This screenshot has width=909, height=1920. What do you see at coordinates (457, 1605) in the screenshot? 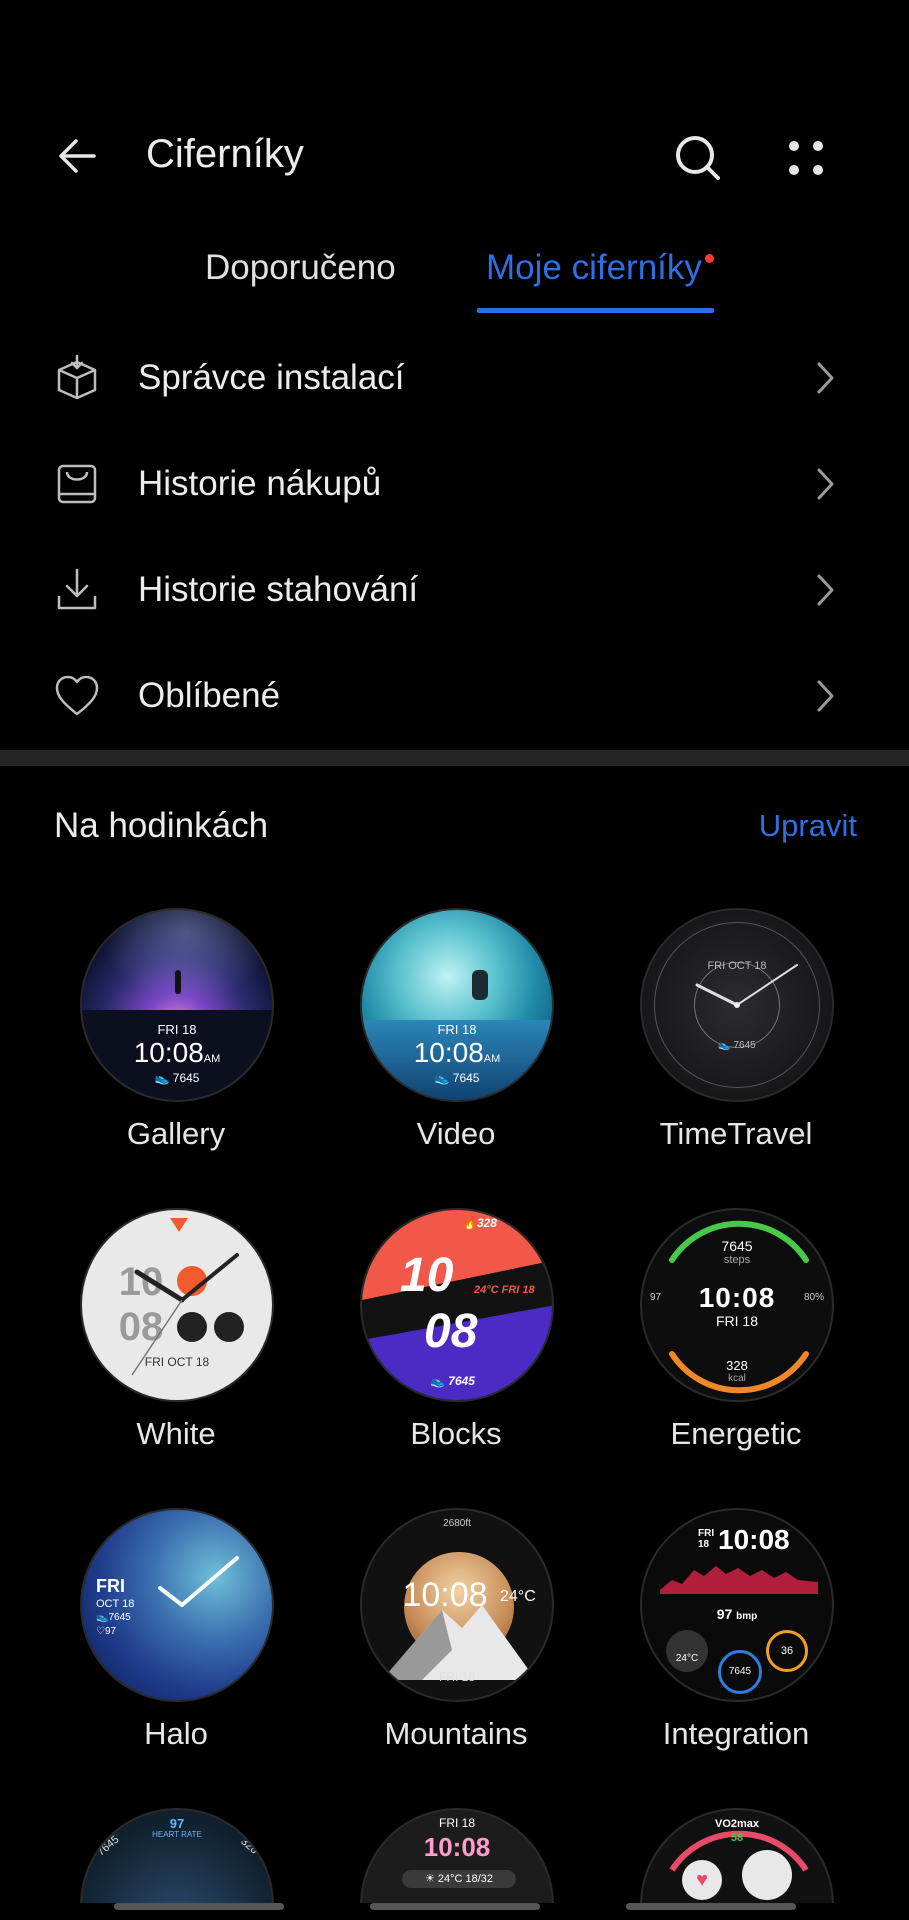
I see `watch-face-preview: 2680ft 10:08 24°C FRI 18` at bounding box center [457, 1605].